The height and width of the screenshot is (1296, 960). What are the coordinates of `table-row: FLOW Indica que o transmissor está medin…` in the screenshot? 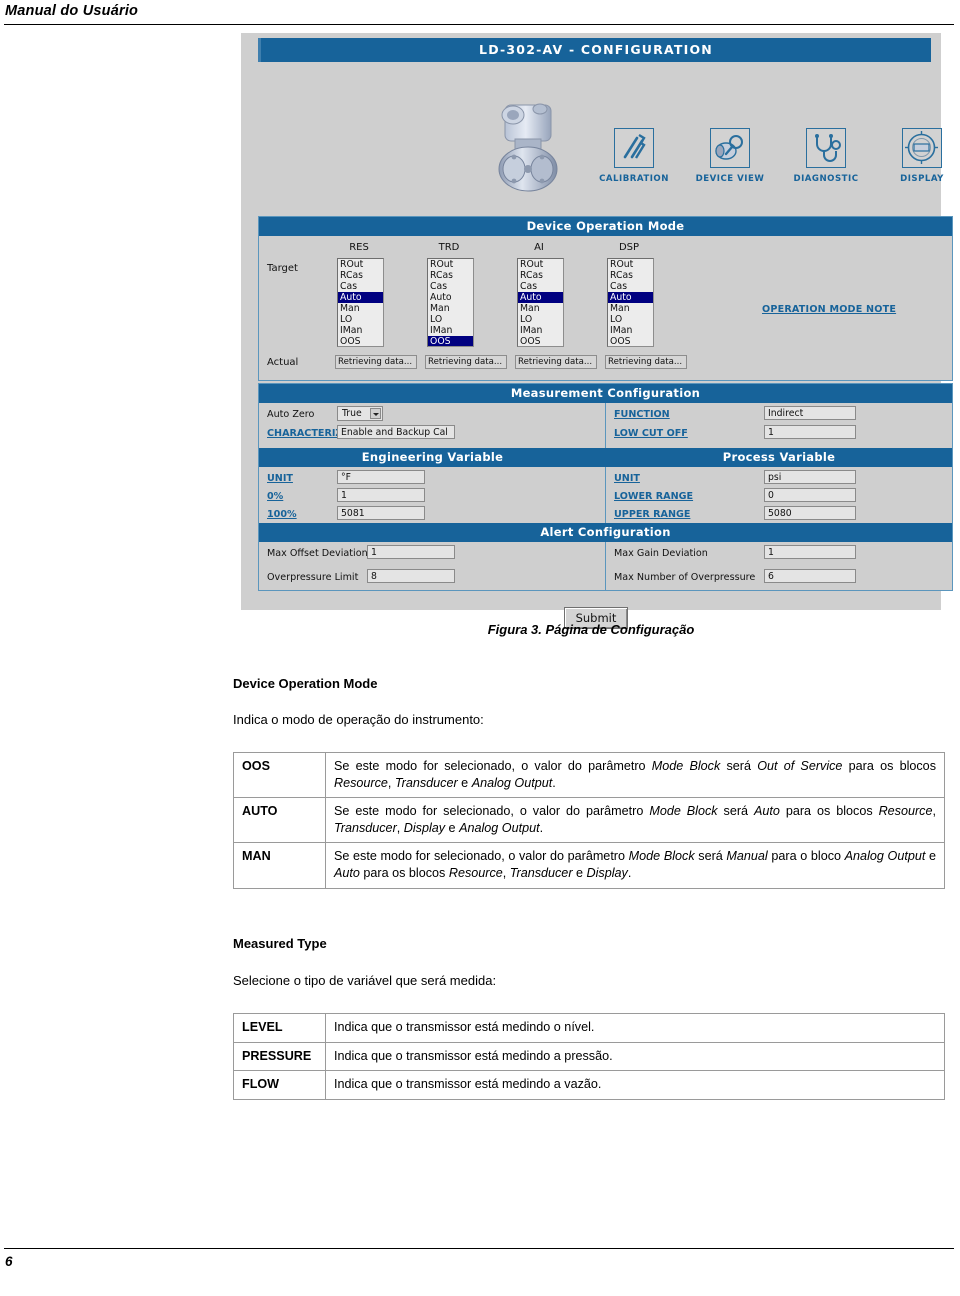 It's located at (589, 1085).